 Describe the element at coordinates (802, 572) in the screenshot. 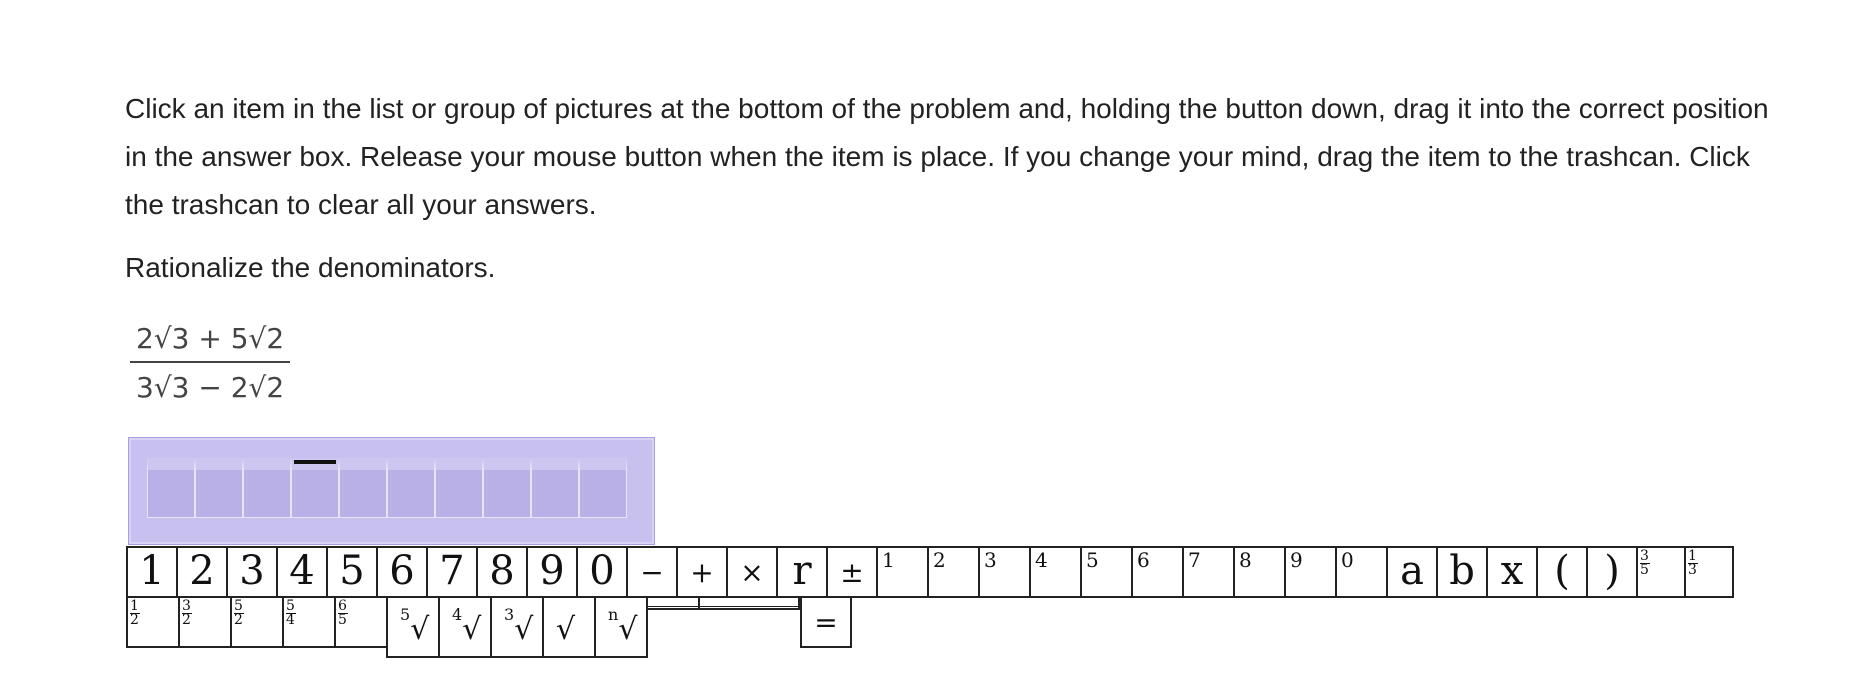

I see `palette-tile: r` at that location.